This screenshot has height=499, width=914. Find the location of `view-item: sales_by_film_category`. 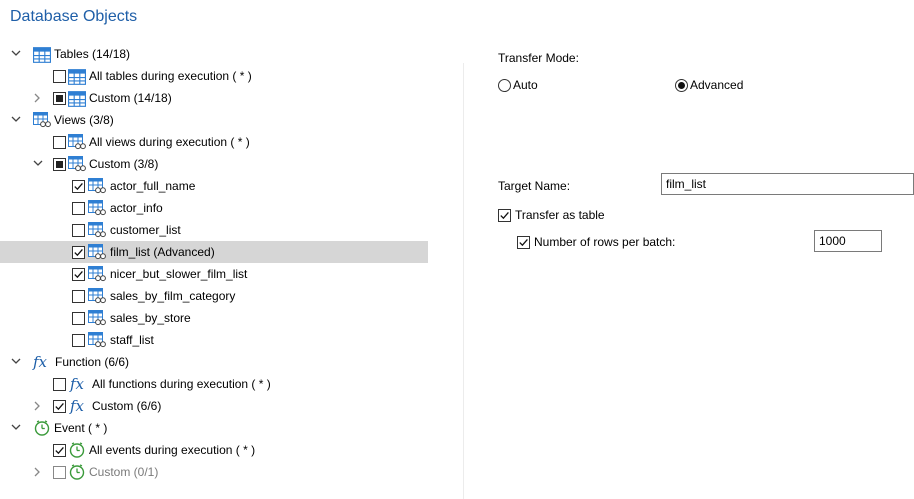

view-item: sales_by_film_category is located at coordinates (214, 296).